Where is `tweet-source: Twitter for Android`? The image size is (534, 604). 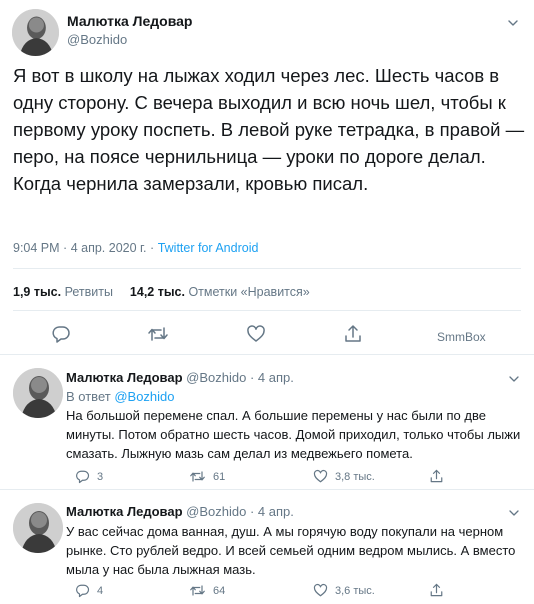
tweet-source: Twitter for Android is located at coordinates (208, 248).